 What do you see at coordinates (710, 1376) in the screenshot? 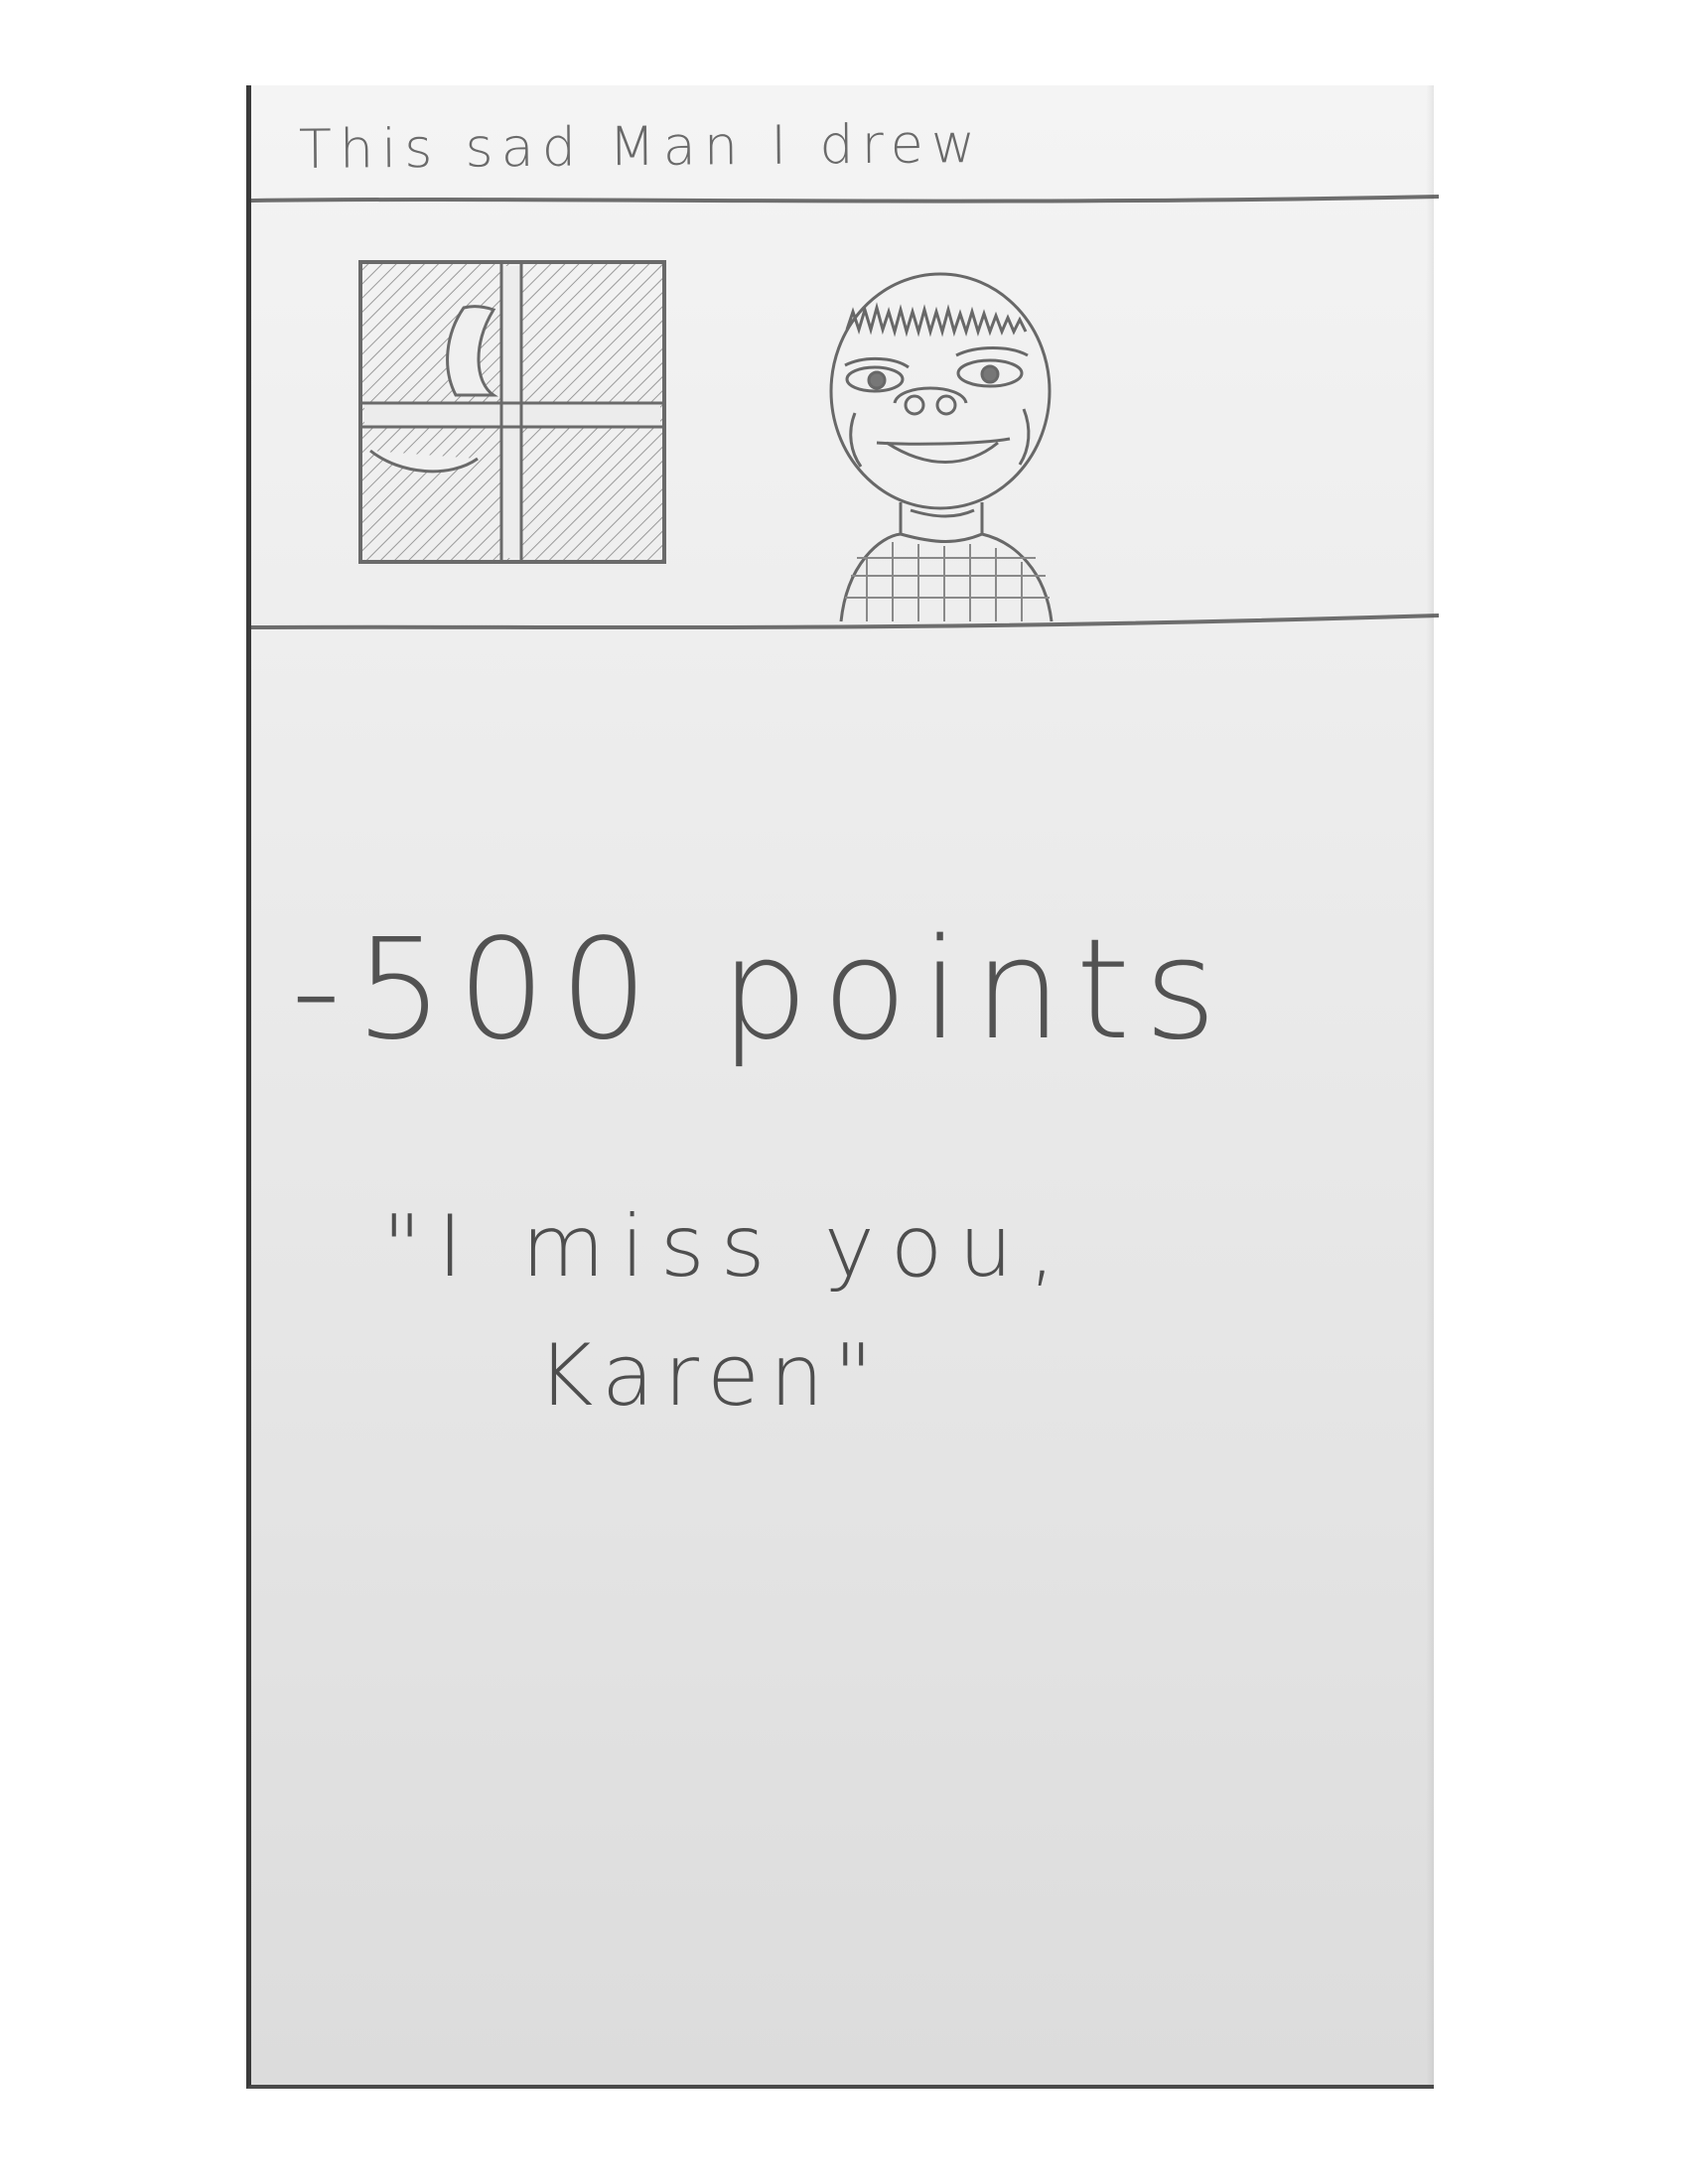
I see `quote-line-2: Karen"` at bounding box center [710, 1376].